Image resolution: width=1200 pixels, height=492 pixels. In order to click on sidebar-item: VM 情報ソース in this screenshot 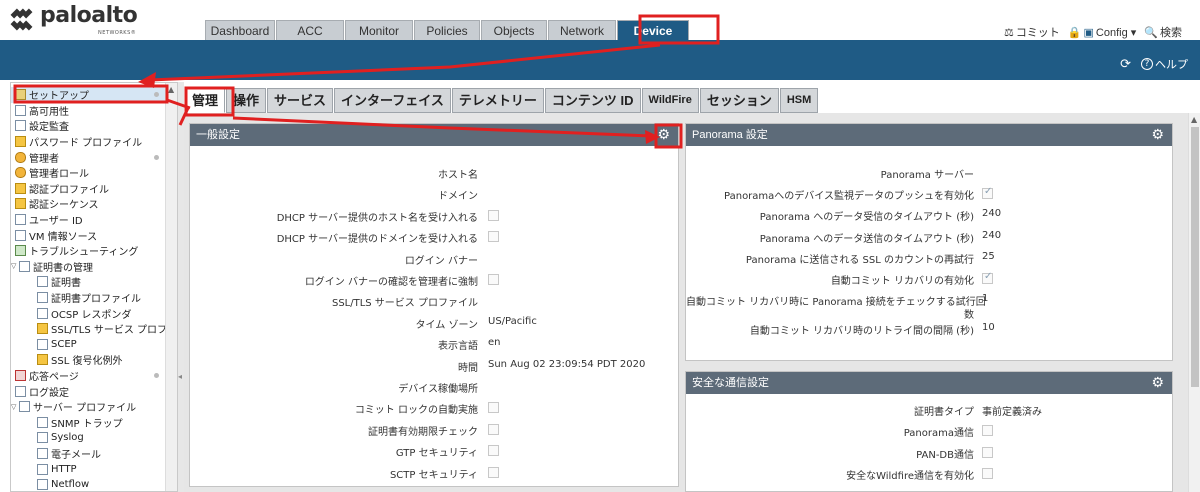, I will do `click(89, 235)`.